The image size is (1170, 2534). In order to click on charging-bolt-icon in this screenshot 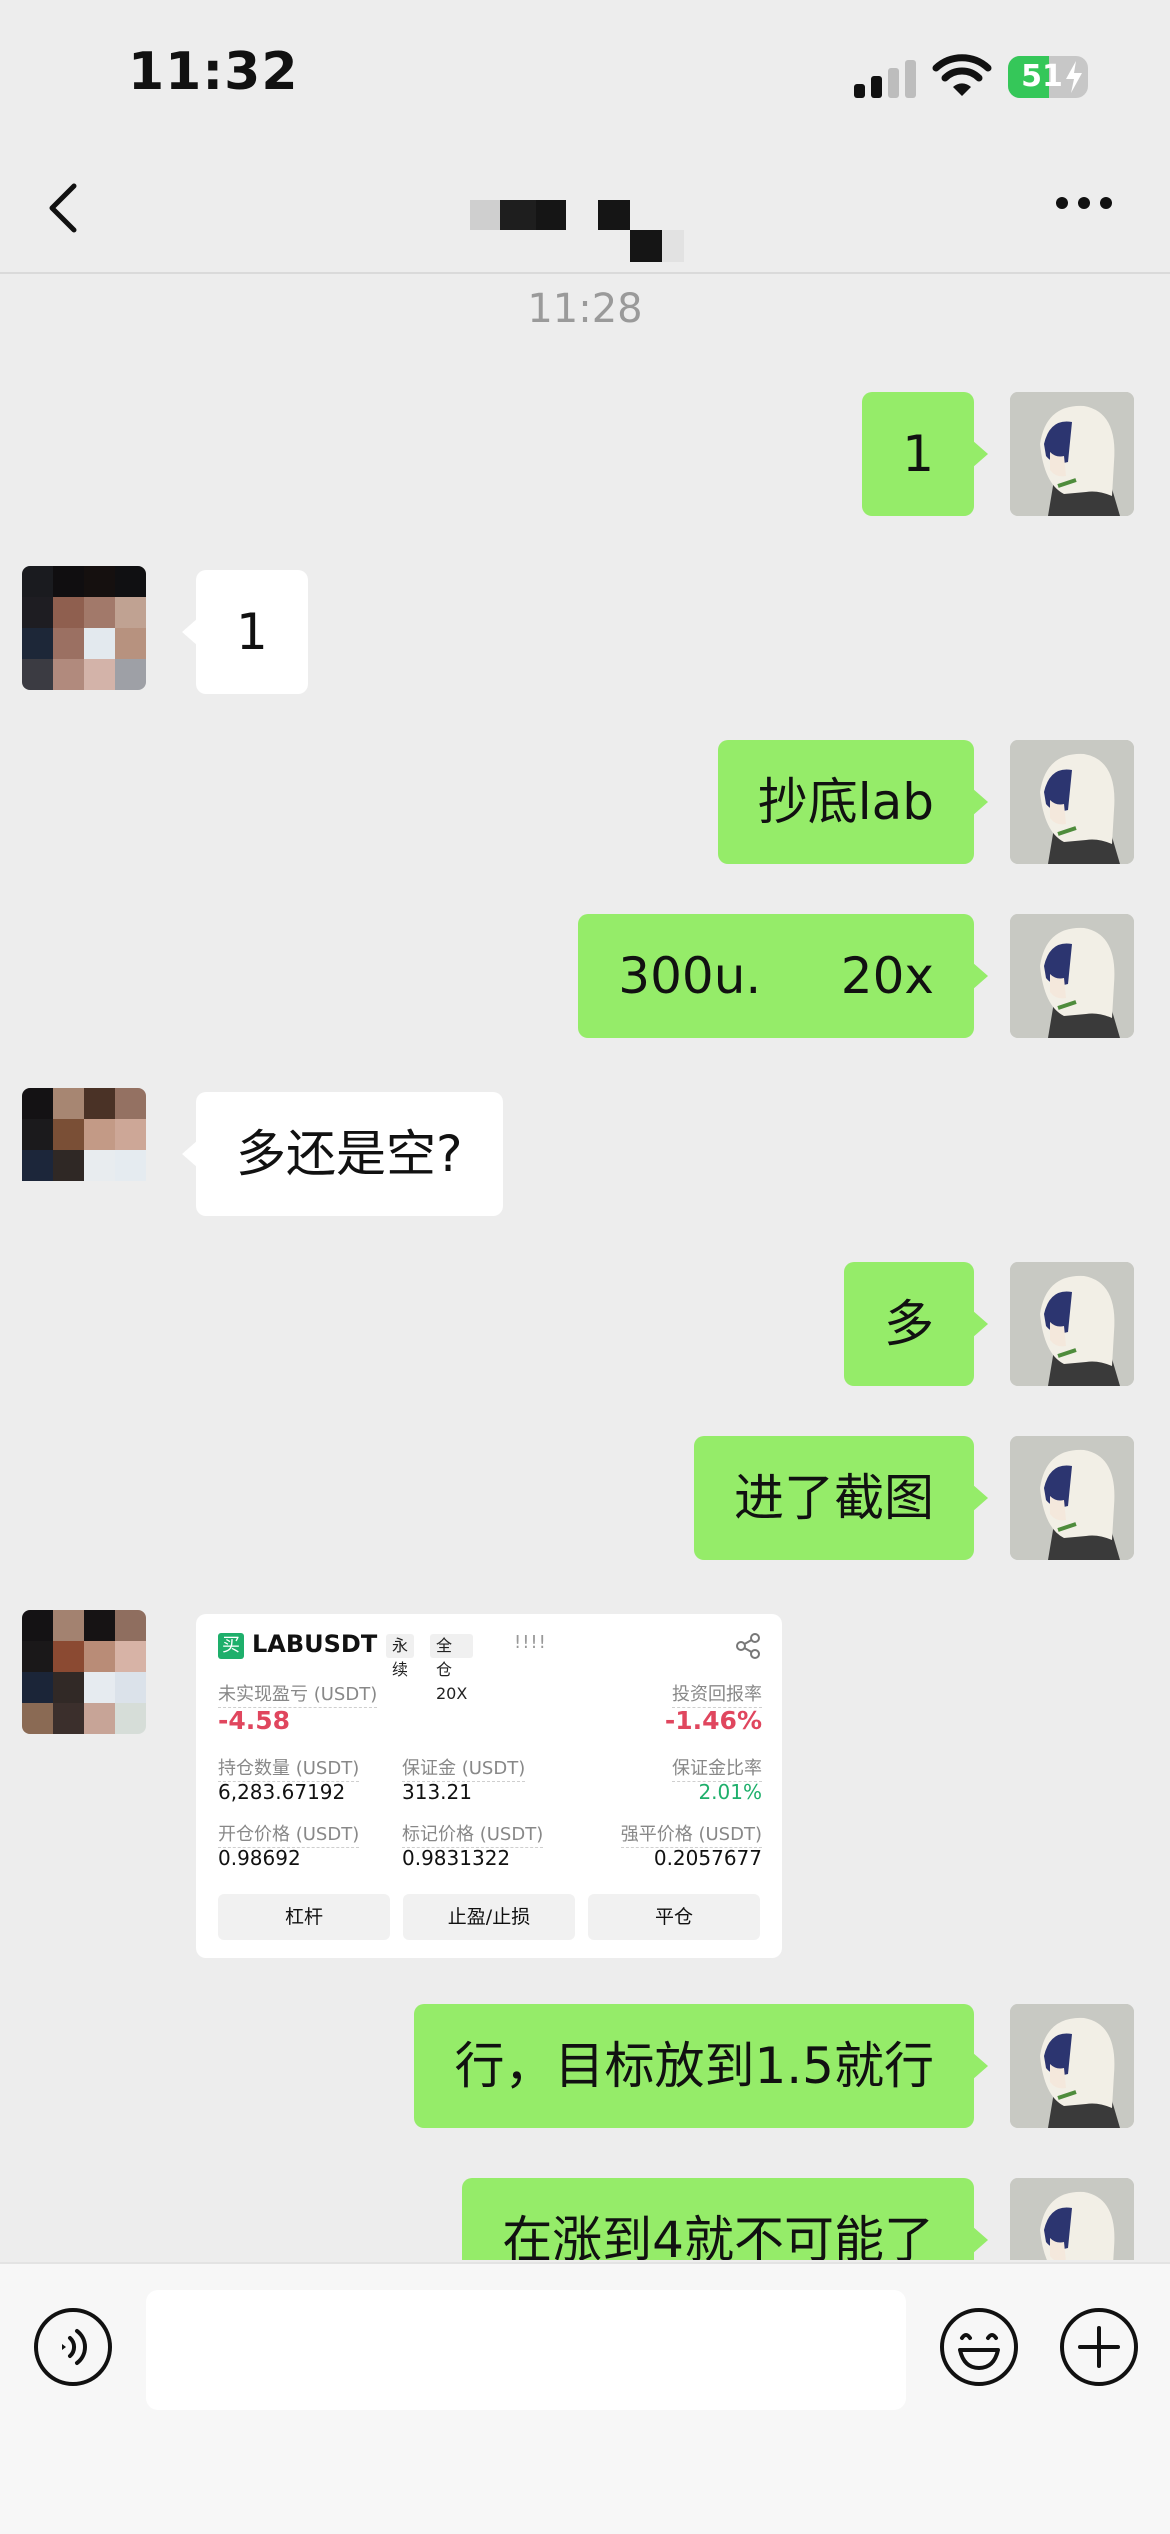, I will do `click(1074, 77)`.